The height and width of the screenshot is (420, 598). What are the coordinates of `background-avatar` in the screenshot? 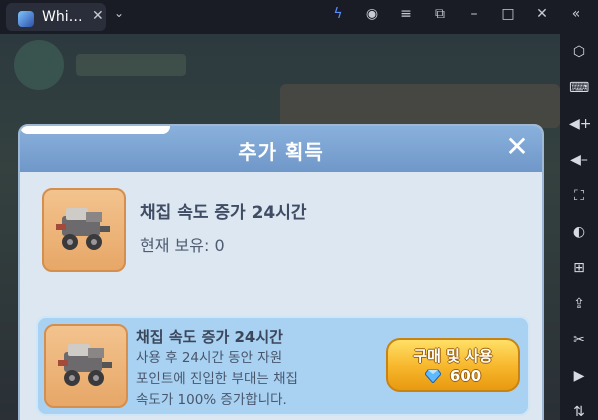 It's located at (39, 65).